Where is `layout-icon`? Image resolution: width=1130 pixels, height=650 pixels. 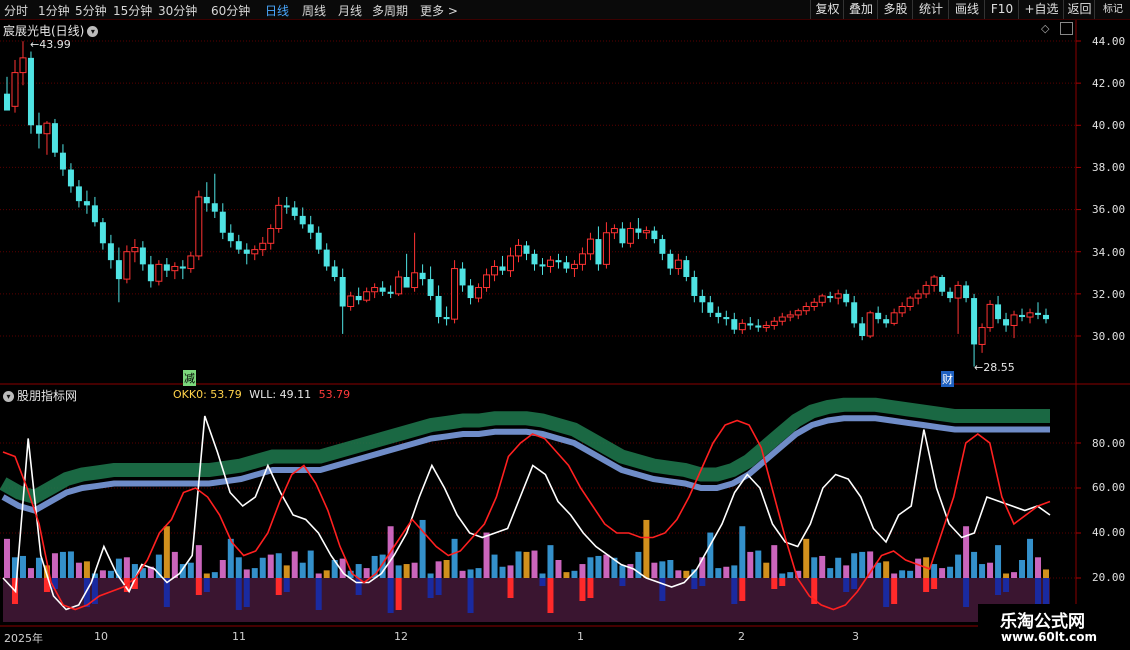 layout-icon is located at coordinates (1066, 28).